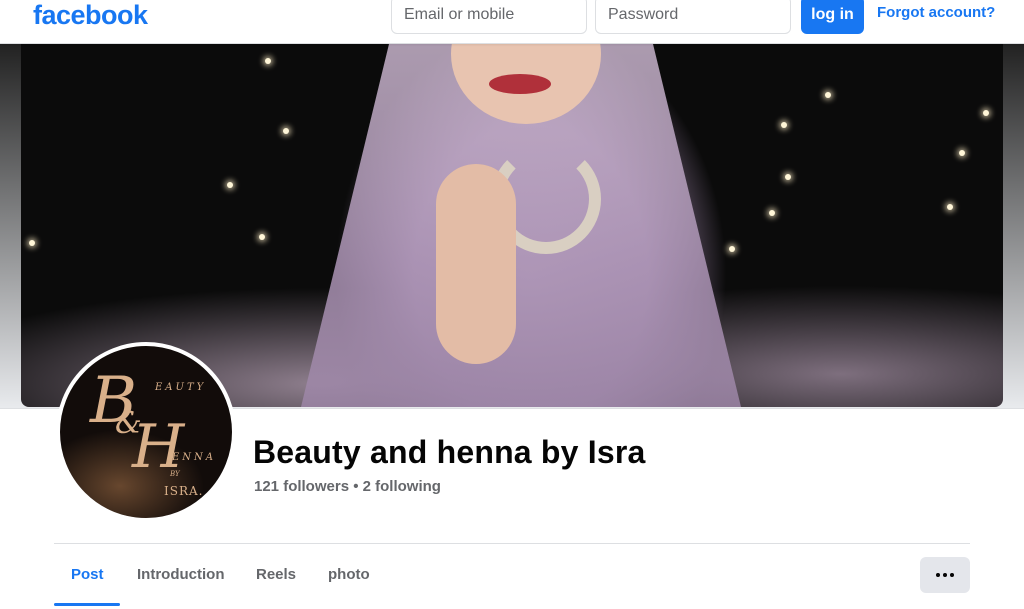 The image size is (1024, 609). I want to click on password-input, so click(693, 17).